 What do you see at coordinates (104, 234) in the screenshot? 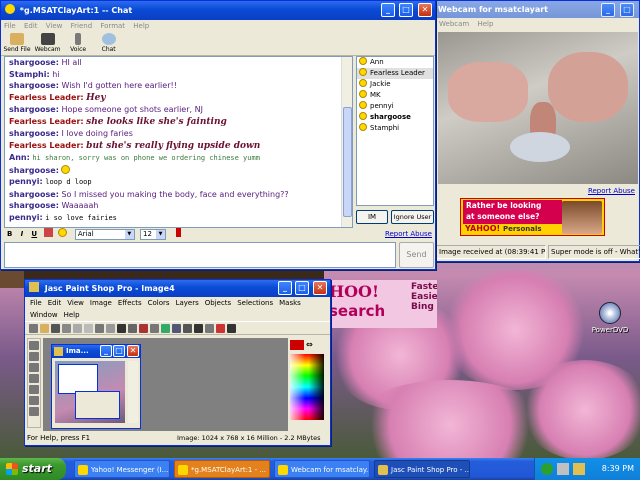
I see `font-select: Arial ▼` at bounding box center [104, 234].